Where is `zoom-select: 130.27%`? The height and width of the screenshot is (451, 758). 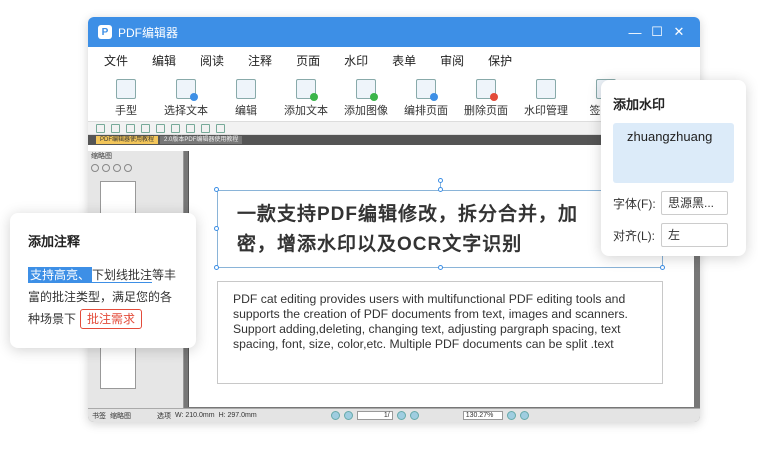 zoom-select: 130.27% is located at coordinates (482, 415).